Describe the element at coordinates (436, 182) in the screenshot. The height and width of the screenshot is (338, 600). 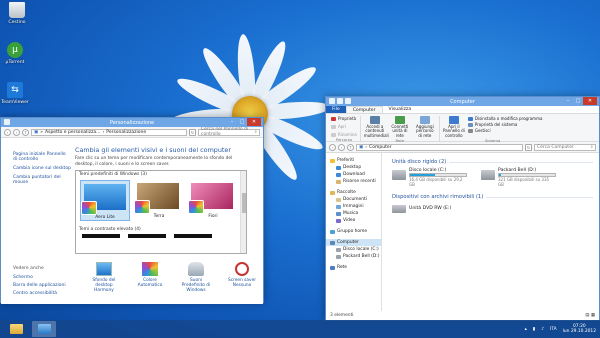
I see `drive-free-space: 16,4 GB disponibili su 29,2 GB` at that location.